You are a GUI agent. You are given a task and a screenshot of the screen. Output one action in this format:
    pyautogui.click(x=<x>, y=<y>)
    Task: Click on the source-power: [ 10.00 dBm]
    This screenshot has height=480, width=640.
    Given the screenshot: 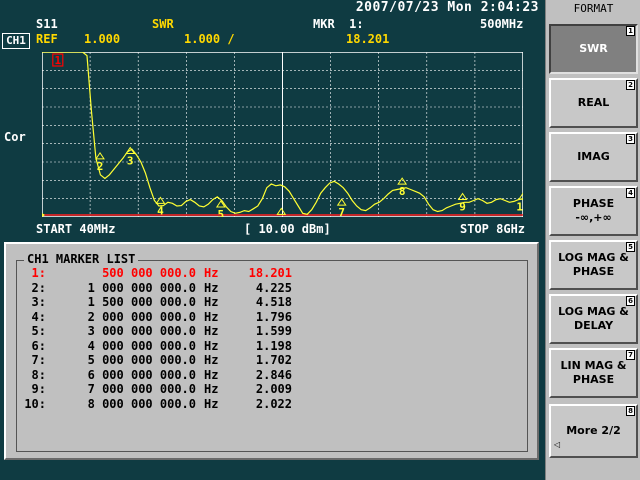 What is the action you would take?
    pyautogui.click(x=287, y=229)
    